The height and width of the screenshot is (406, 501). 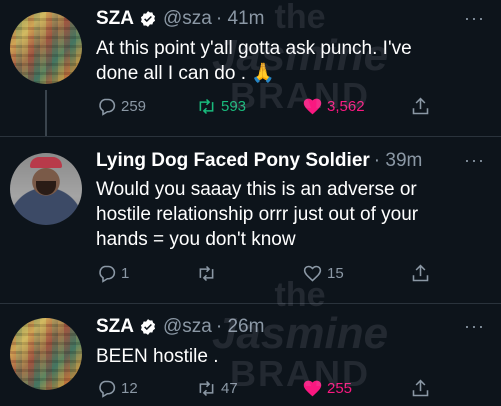 I want to click on timestamp: · 41m, so click(x=240, y=19).